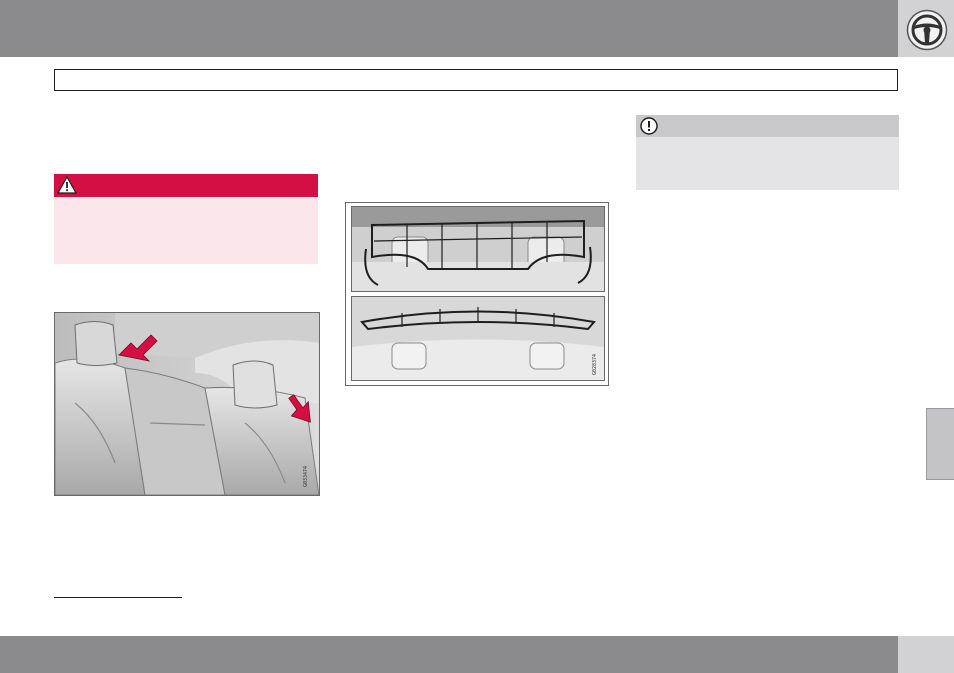 The image size is (954, 673). What do you see at coordinates (118, 597) in the screenshot?
I see `footnote-divider` at bounding box center [118, 597].